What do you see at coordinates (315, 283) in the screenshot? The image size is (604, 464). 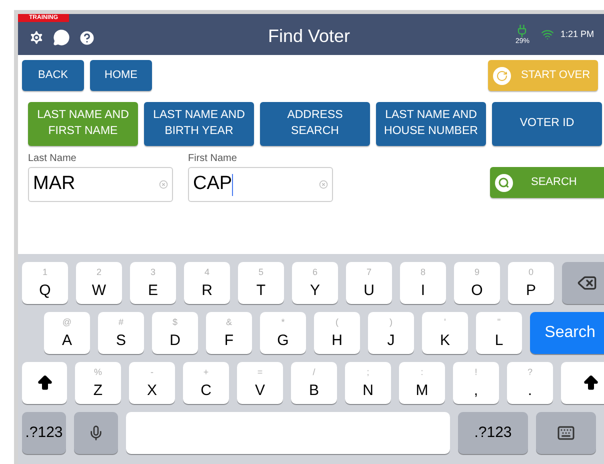 I see `keyboard-key: 6 Y` at bounding box center [315, 283].